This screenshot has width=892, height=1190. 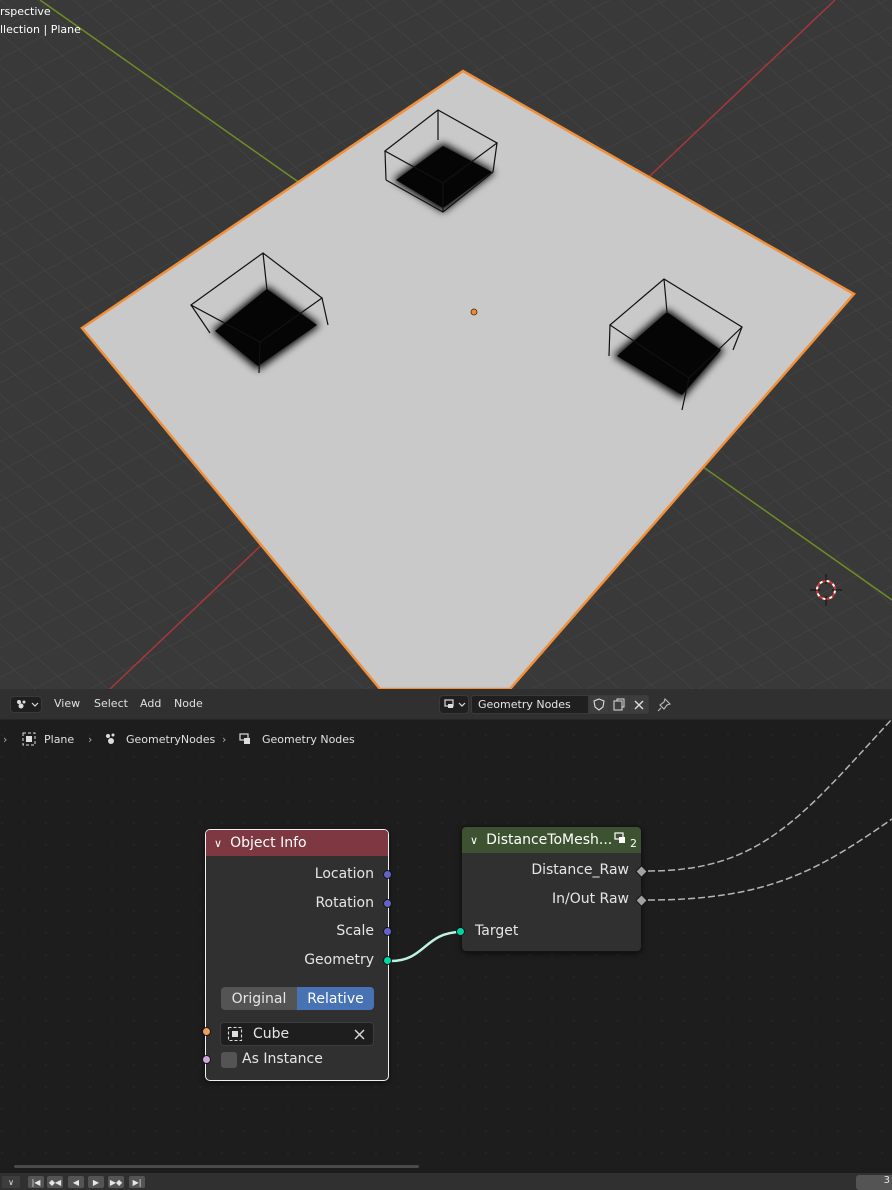 I want to click on object-info-title: Object Info, so click(x=268, y=843).